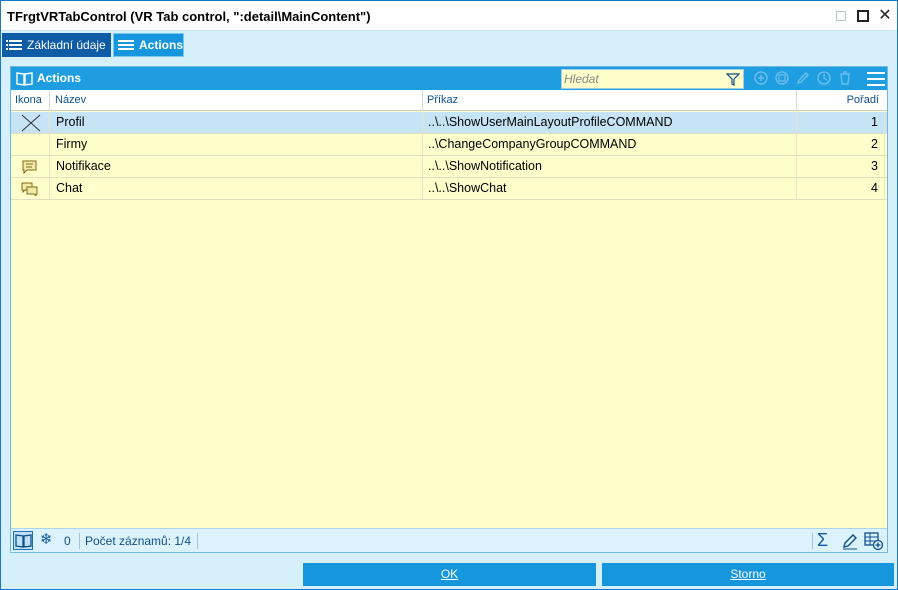  Describe the element at coordinates (841, 188) in the screenshot. I see `order-cell: 4` at that location.